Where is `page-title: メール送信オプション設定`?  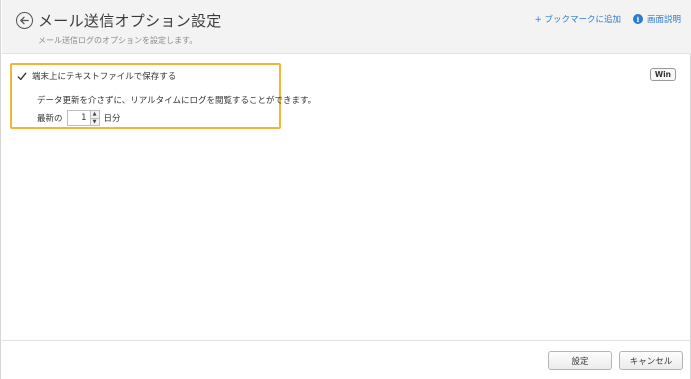
page-title: メール送信オプション設定 is located at coordinates (130, 21).